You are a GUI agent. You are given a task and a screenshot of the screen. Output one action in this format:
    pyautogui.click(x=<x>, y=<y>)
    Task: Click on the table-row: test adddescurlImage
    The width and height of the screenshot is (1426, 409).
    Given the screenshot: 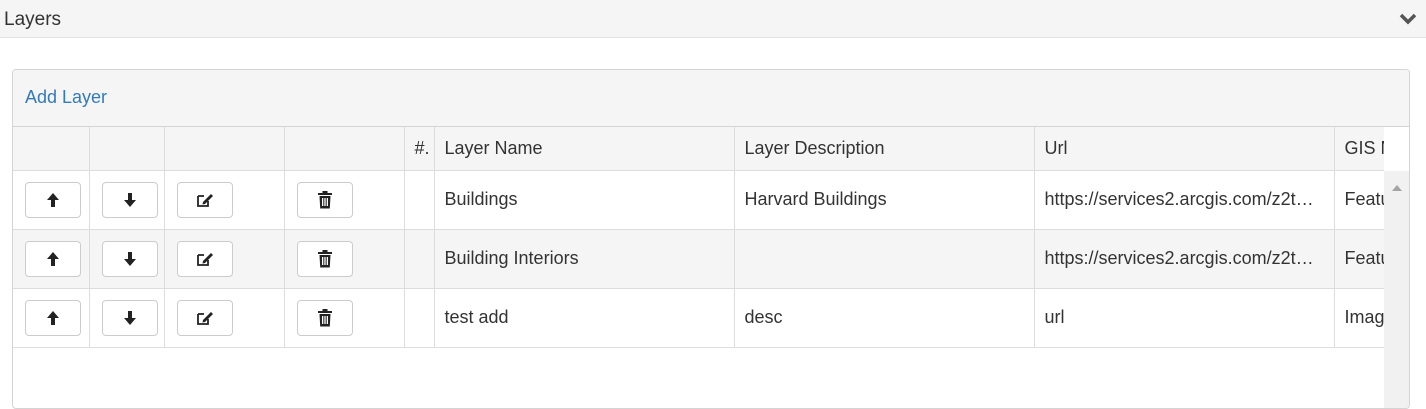 What is the action you would take?
    pyautogui.click(x=698, y=318)
    